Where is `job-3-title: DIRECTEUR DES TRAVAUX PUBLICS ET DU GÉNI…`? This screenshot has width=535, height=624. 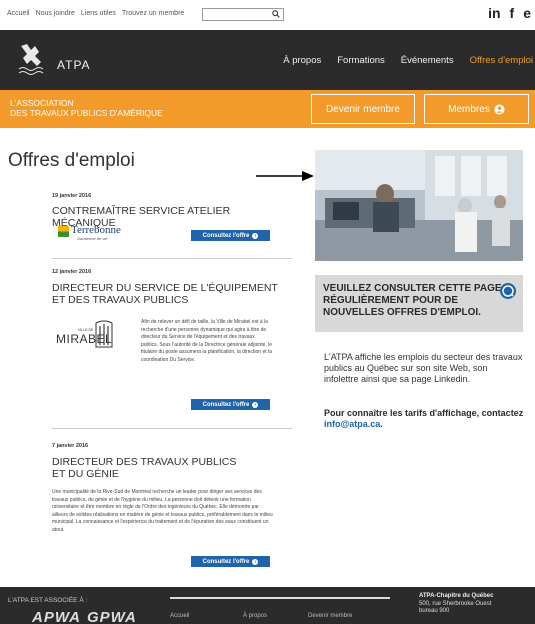
job-3-title: DIRECTEUR DES TRAVAUX PUBLICS ET DU GÉNI… is located at coordinates (172, 468).